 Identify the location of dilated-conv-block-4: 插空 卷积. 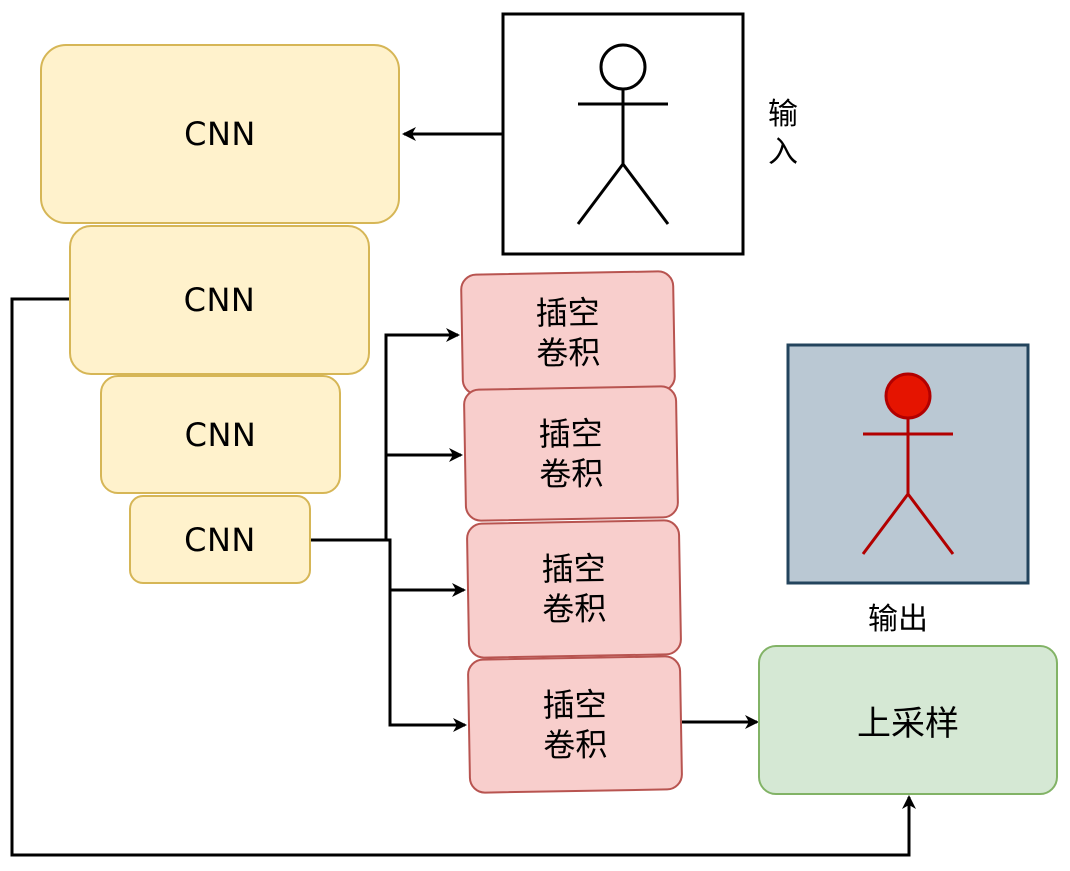
(575, 724).